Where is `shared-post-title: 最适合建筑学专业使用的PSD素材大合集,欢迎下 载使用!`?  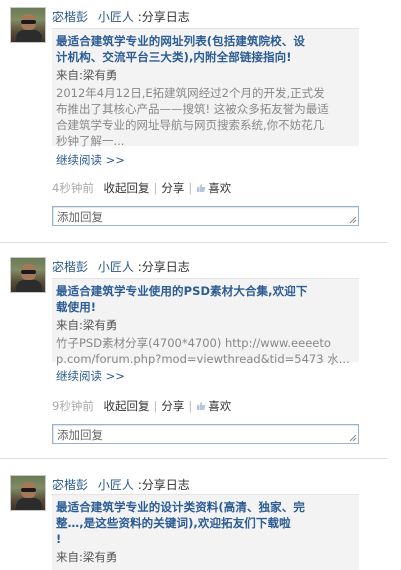
shared-post-title: 最适合建筑学专业使用的PSD素材大合集,欢迎下 载使用! is located at coordinates (205, 299).